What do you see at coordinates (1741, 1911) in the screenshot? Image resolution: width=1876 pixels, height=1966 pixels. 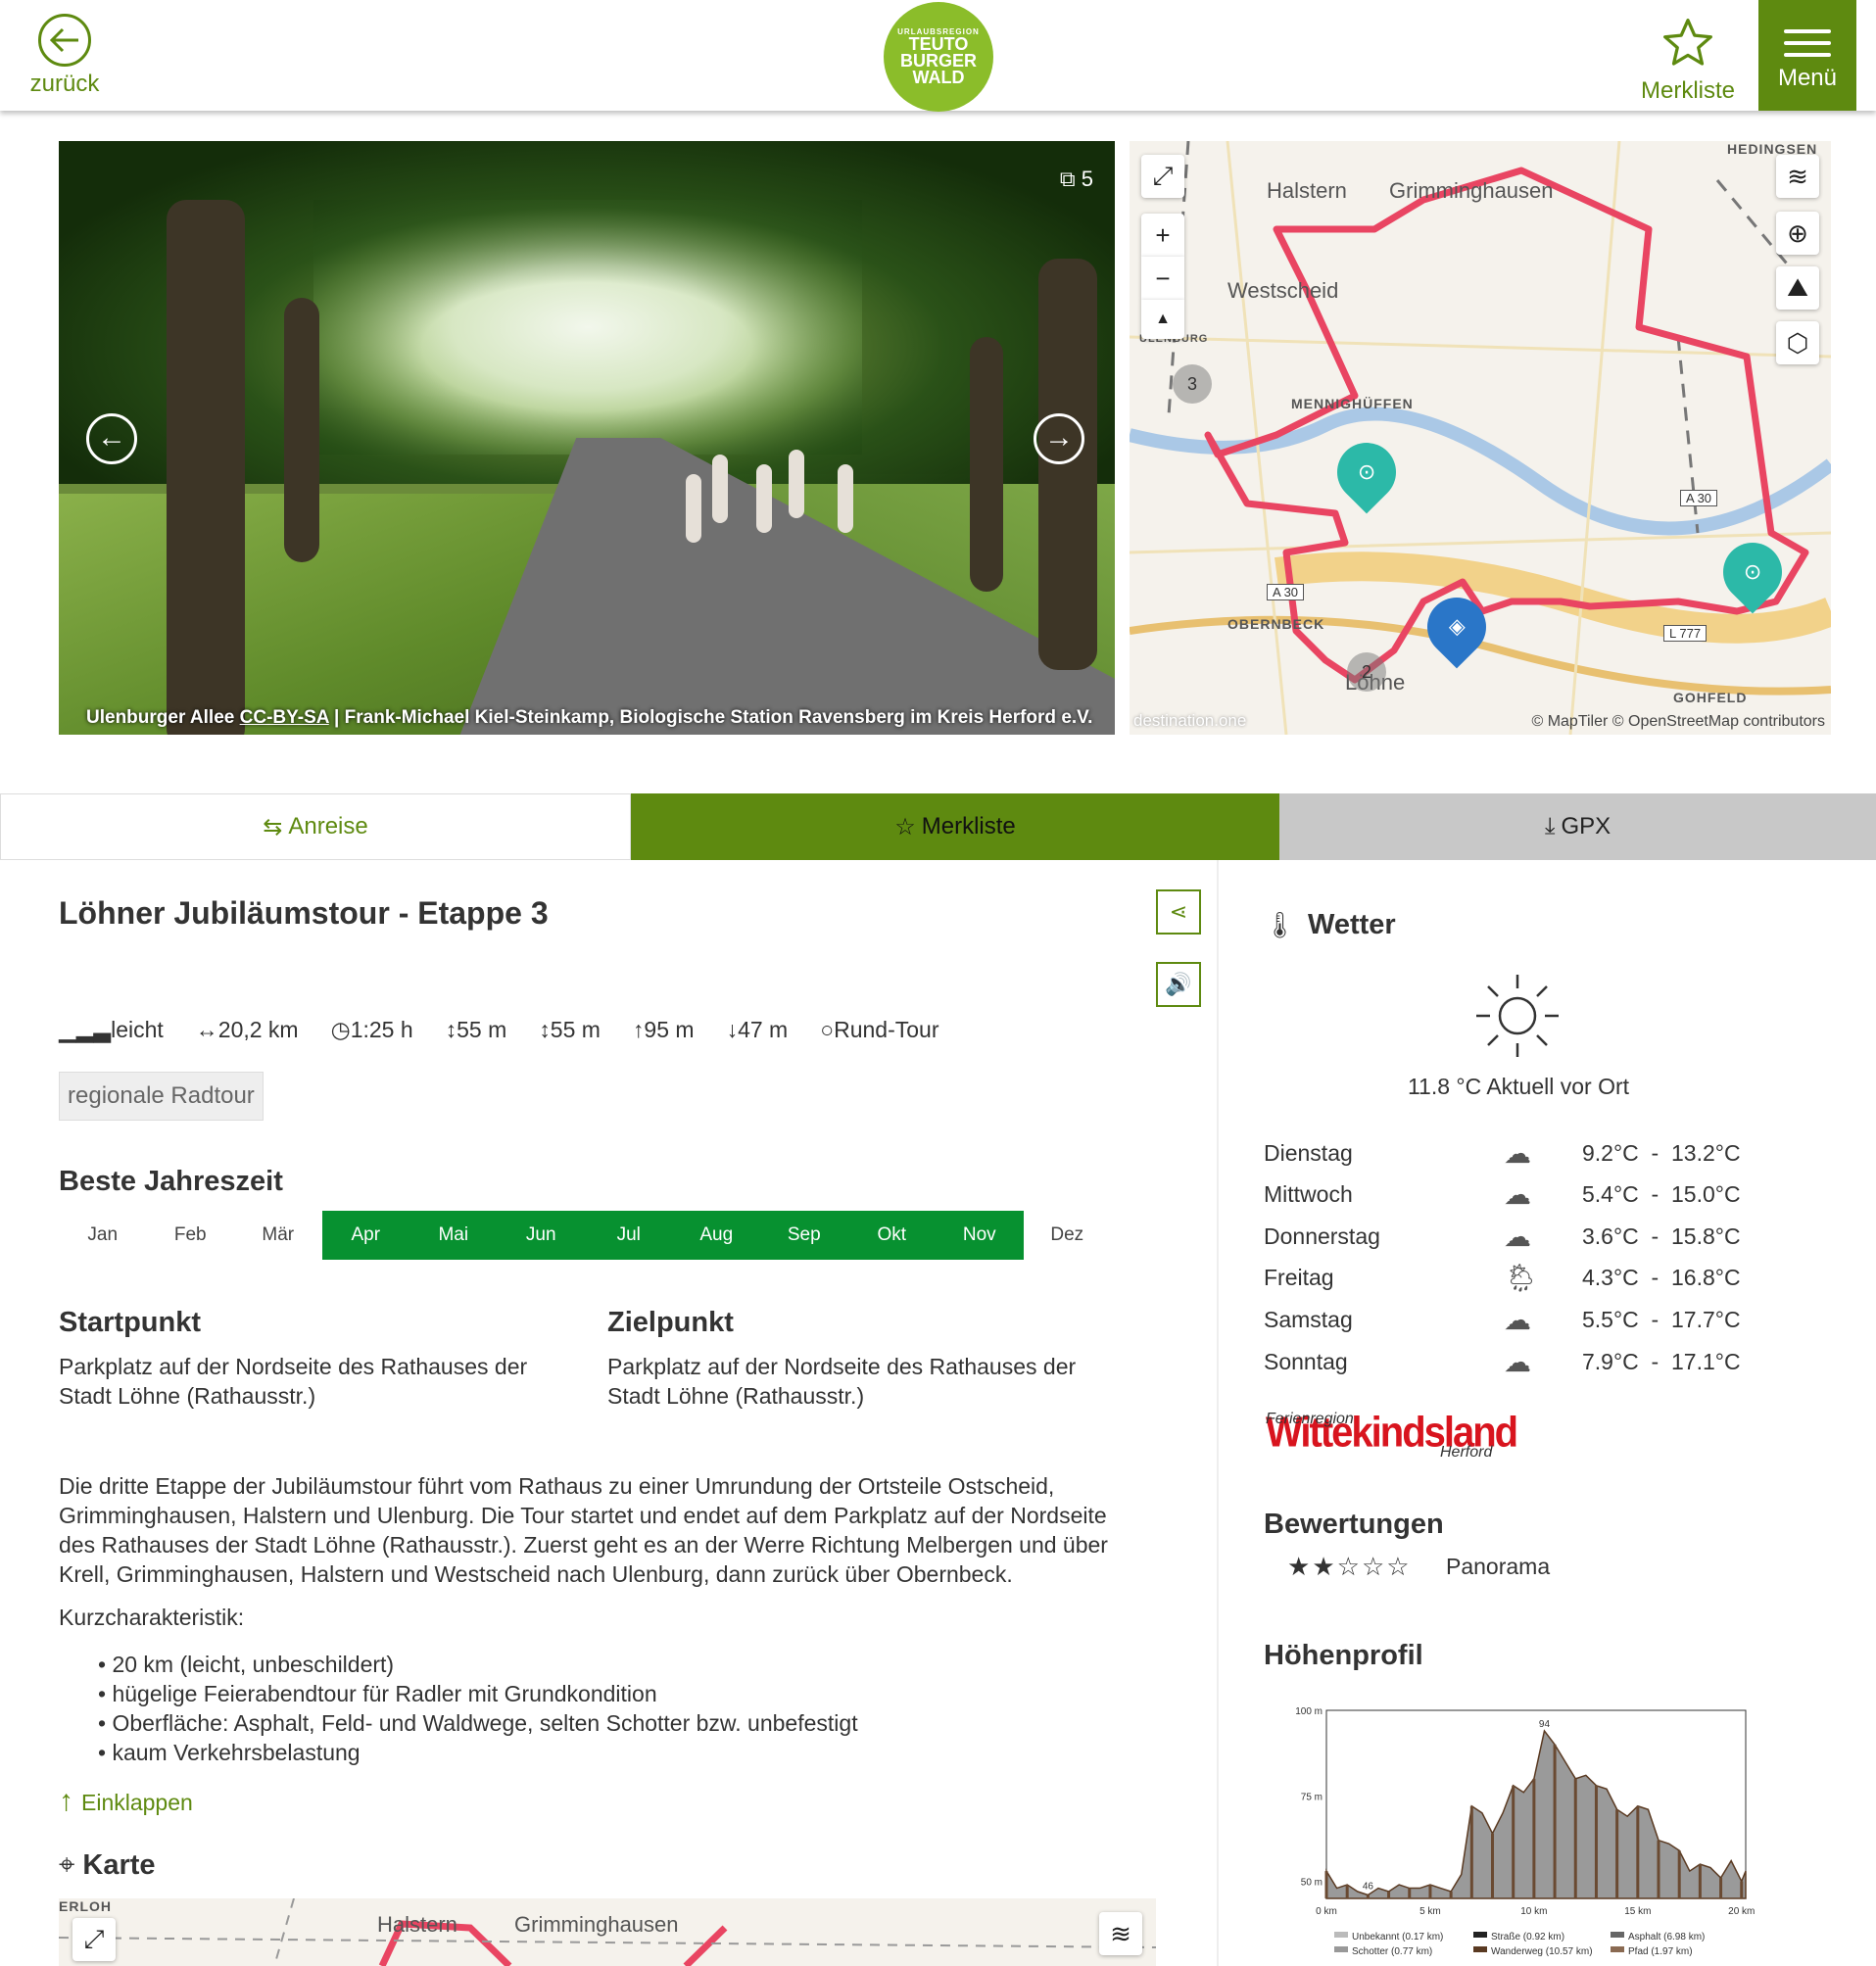 I see `x-tick-label: 20 km` at bounding box center [1741, 1911].